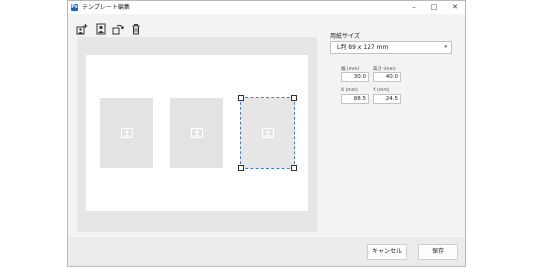  I want to click on paper-size-select: L判 89 x 127 mm ▾, so click(391, 47).